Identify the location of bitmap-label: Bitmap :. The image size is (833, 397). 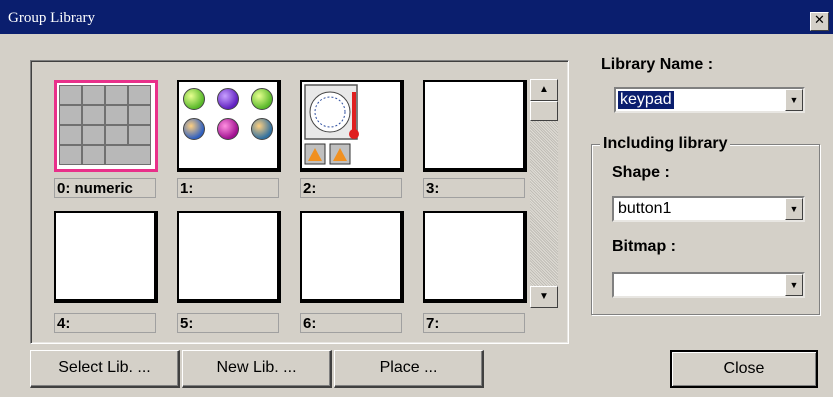
(644, 246).